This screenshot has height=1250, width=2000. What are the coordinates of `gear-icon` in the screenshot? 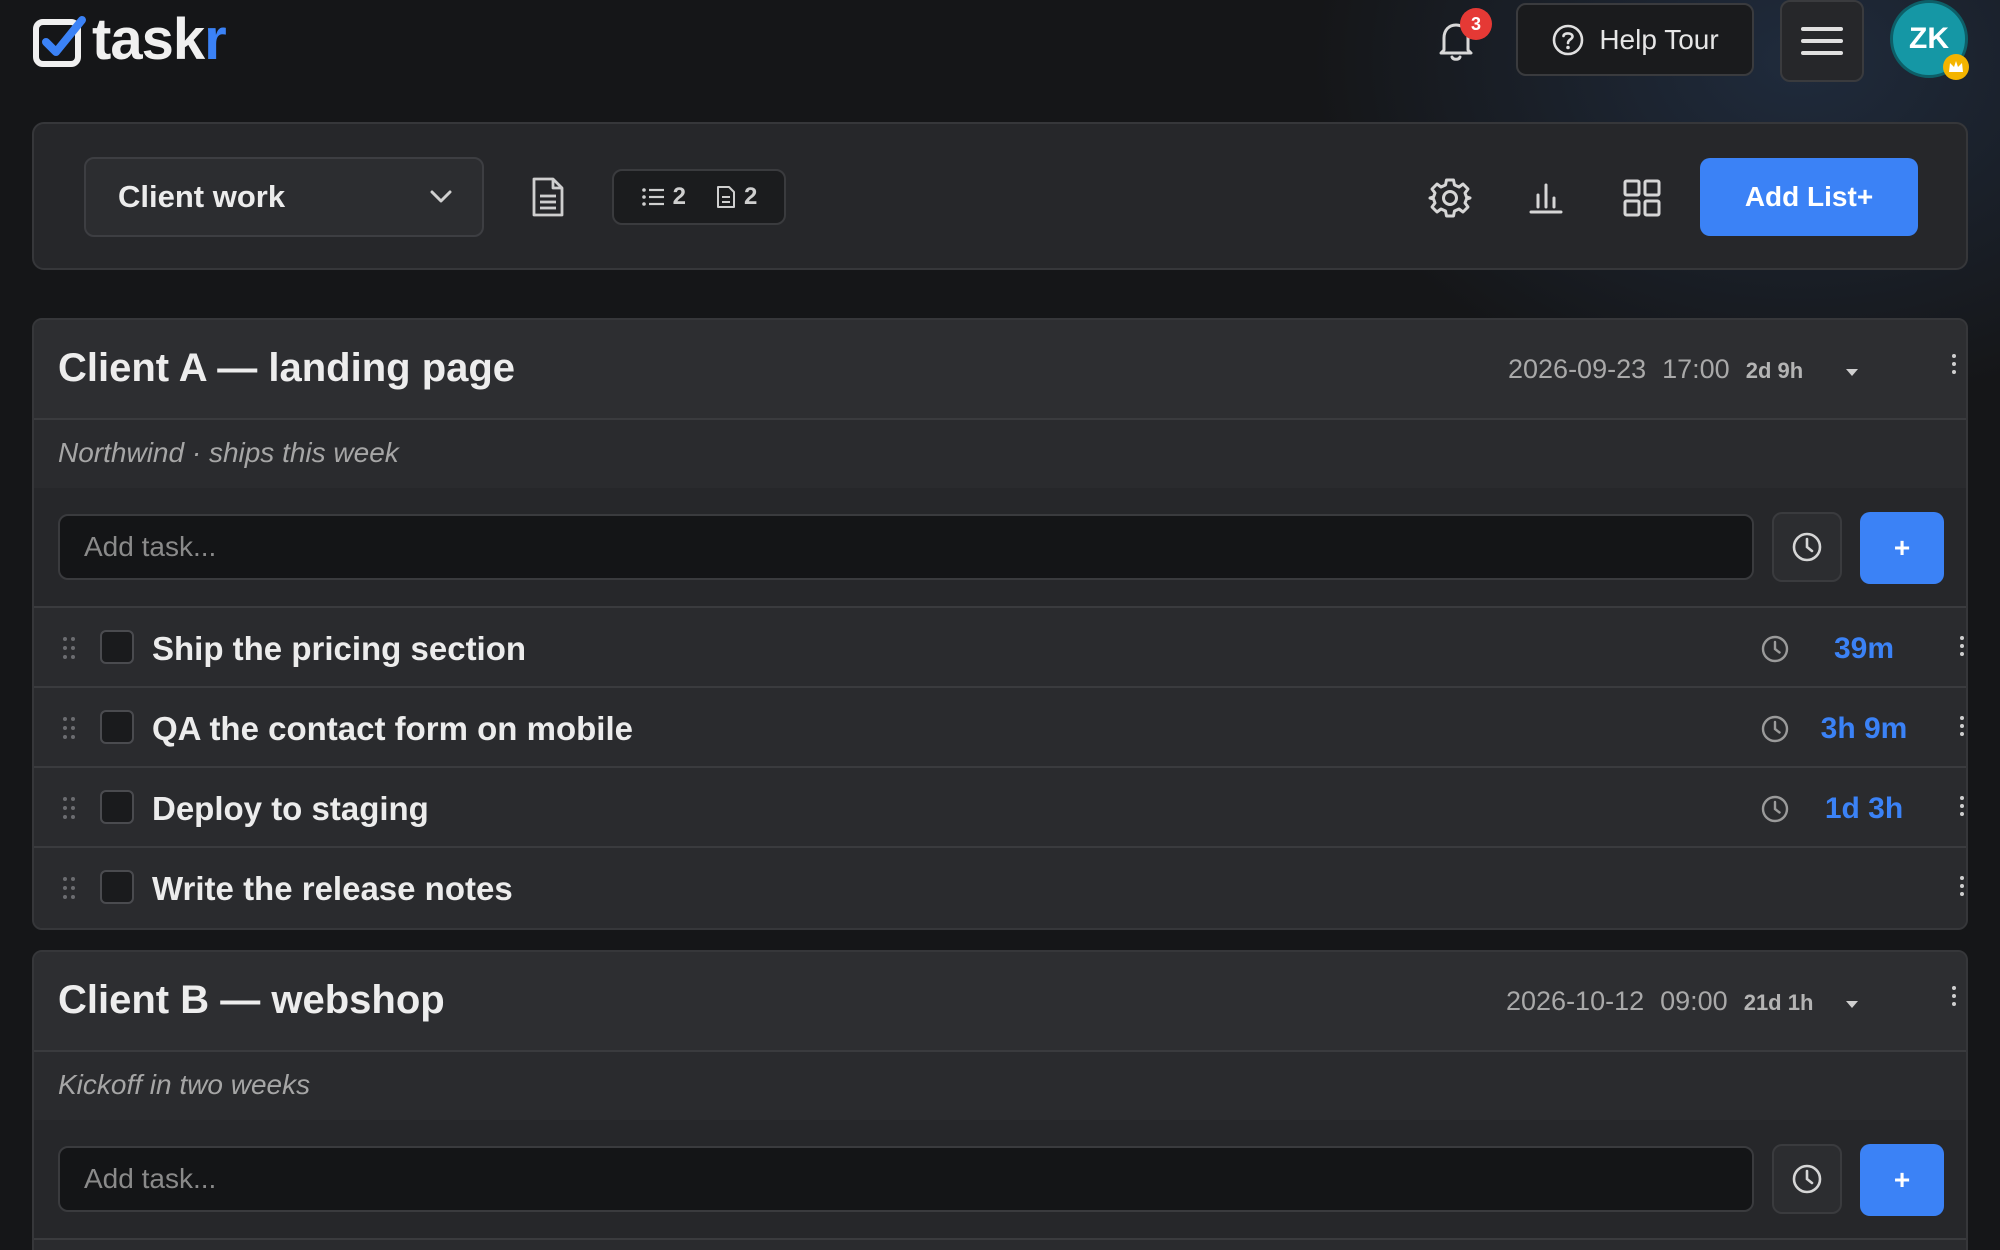 It's located at (1450, 198).